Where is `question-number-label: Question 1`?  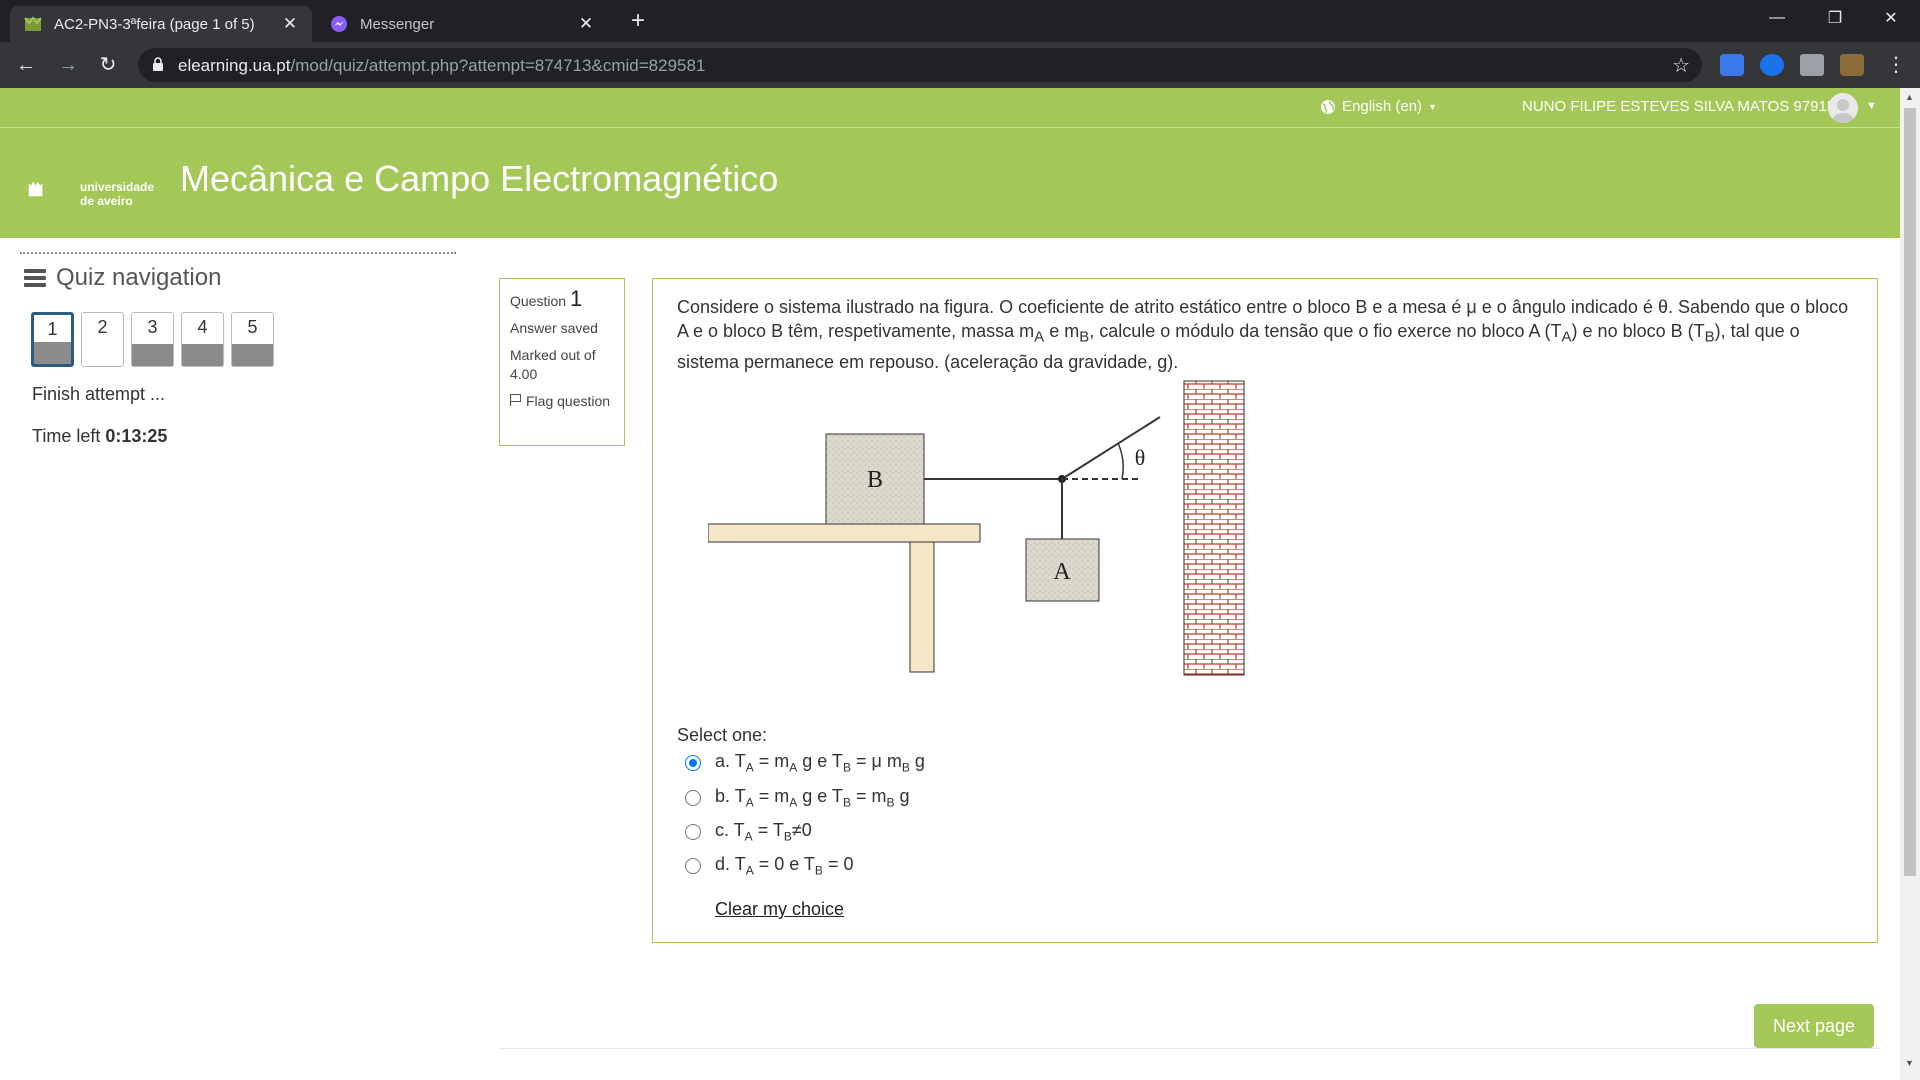
question-number-label: Question 1 is located at coordinates (562, 298).